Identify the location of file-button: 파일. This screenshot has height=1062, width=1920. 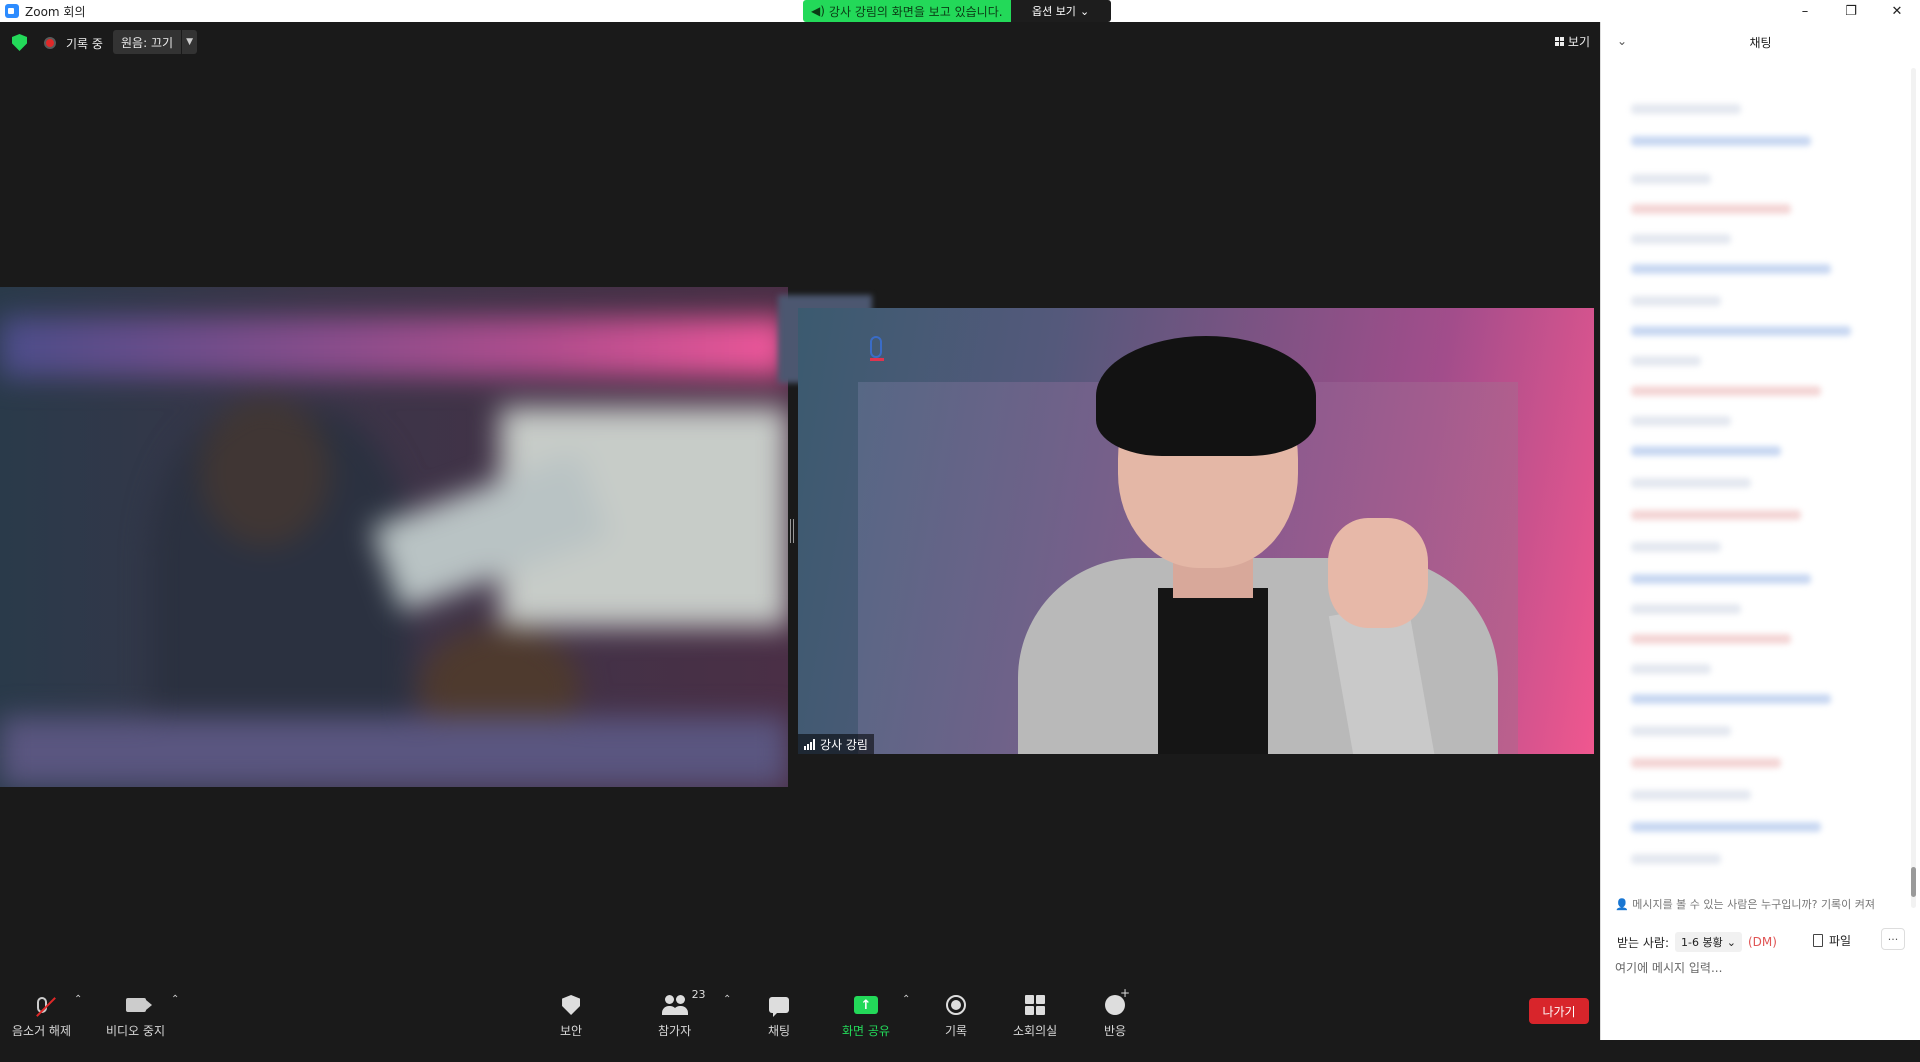
(1832, 940).